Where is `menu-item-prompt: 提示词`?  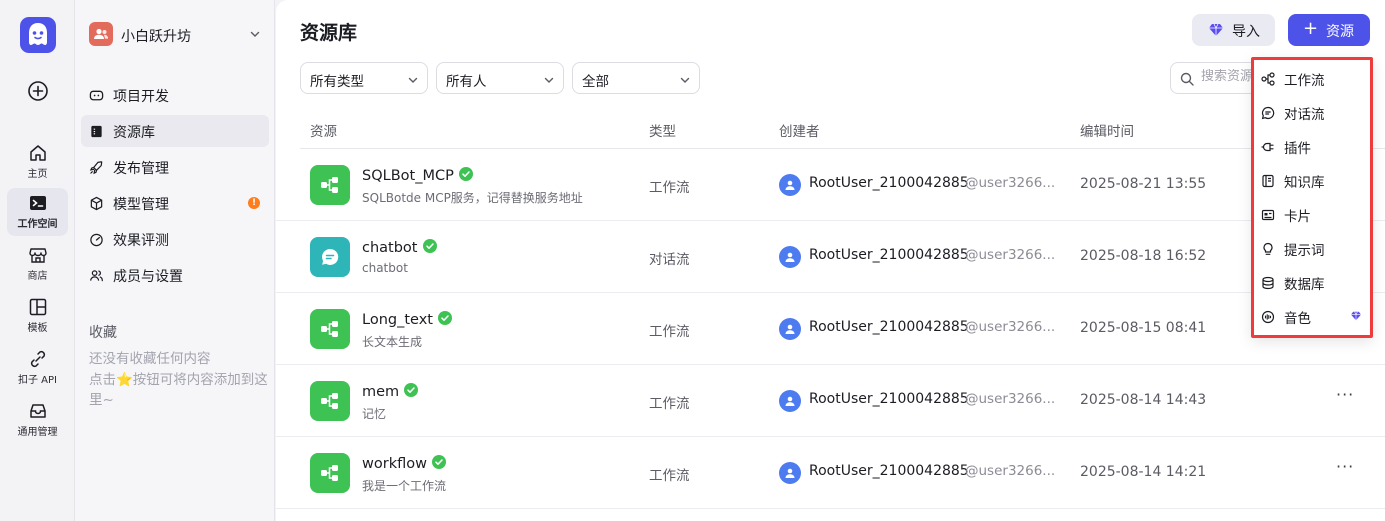
menu-item-prompt: 提示词 is located at coordinates (1312, 248).